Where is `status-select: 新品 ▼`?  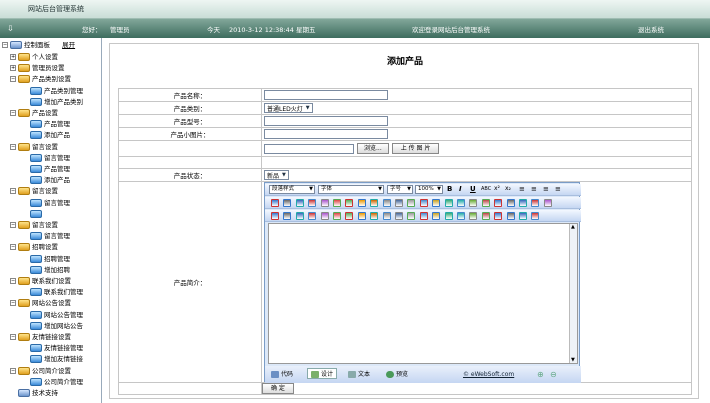
status-select: 新品 ▼ is located at coordinates (276, 175).